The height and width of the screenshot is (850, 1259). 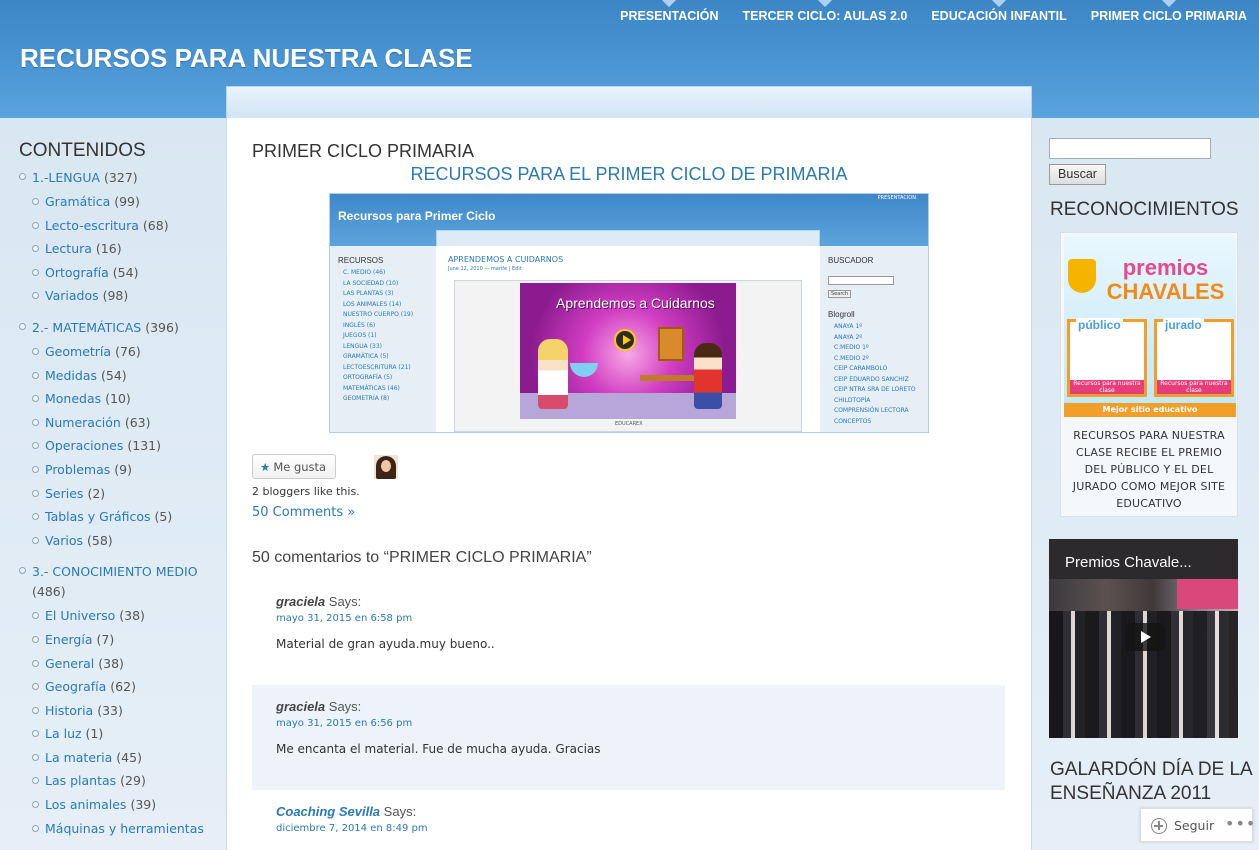 I want to click on category-heading: 1.-LENGUA (327), so click(x=121, y=178).